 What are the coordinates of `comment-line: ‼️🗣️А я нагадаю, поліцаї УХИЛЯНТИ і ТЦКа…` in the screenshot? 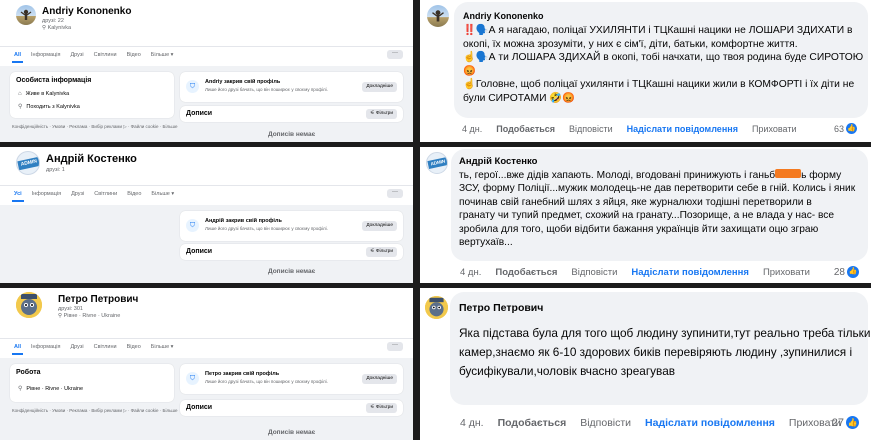 It's located at (658, 30).